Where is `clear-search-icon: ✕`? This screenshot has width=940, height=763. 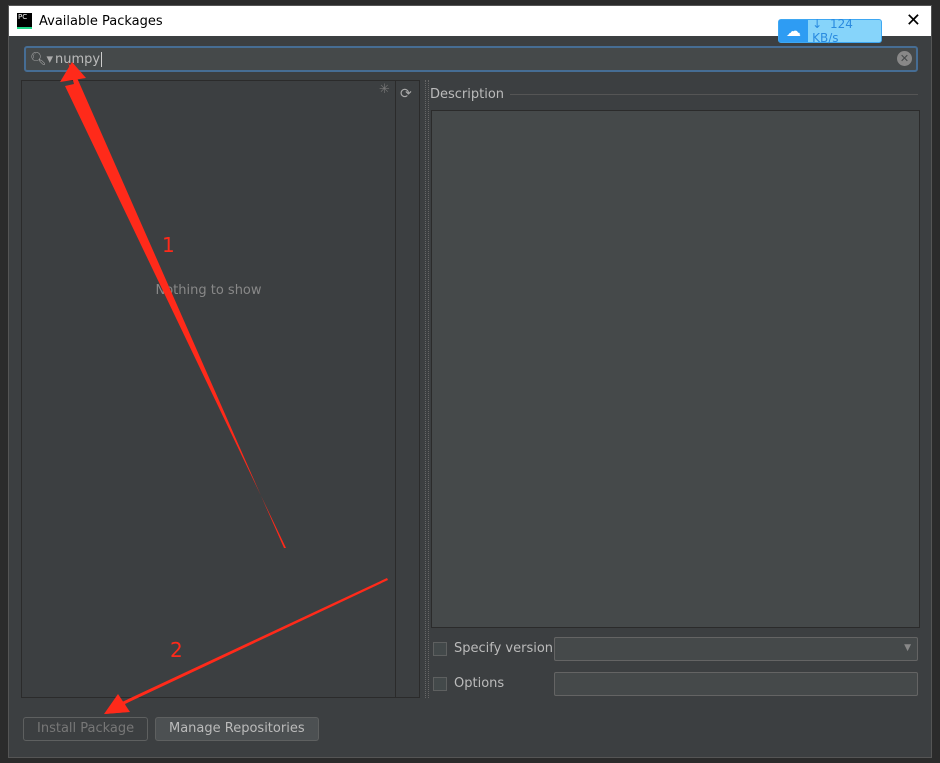
clear-search-icon: ✕ is located at coordinates (904, 58).